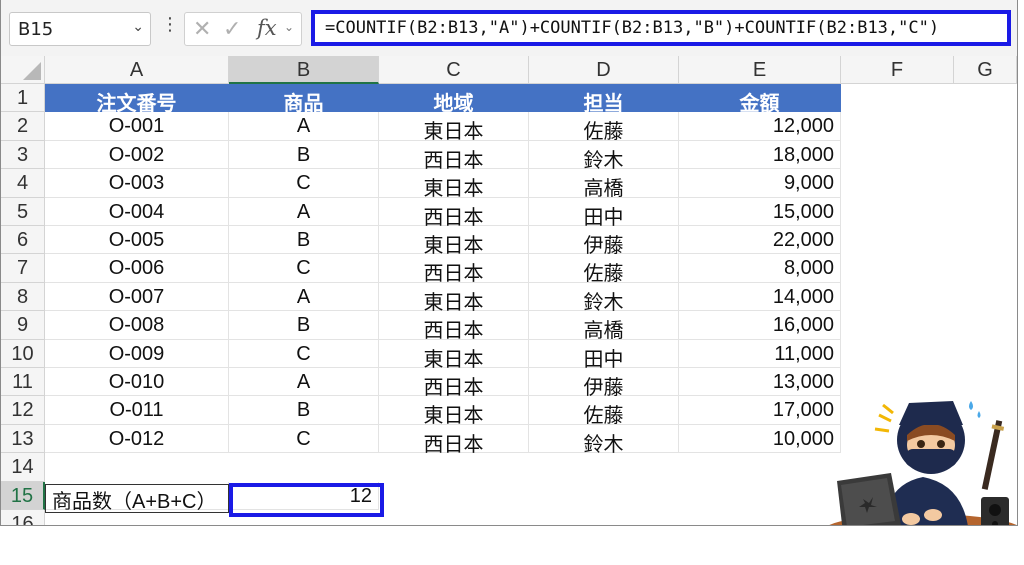  Describe the element at coordinates (304, 99) in the screenshot. I see `table-header-cell: 商品` at that location.